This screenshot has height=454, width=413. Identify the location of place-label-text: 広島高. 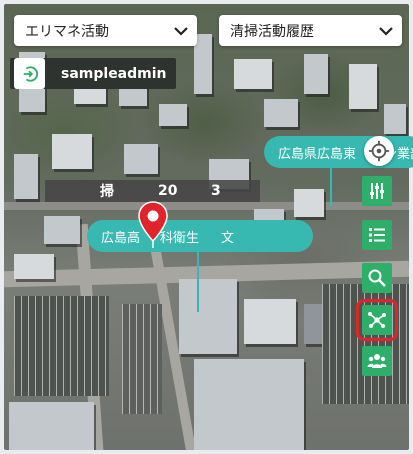
(121, 238).